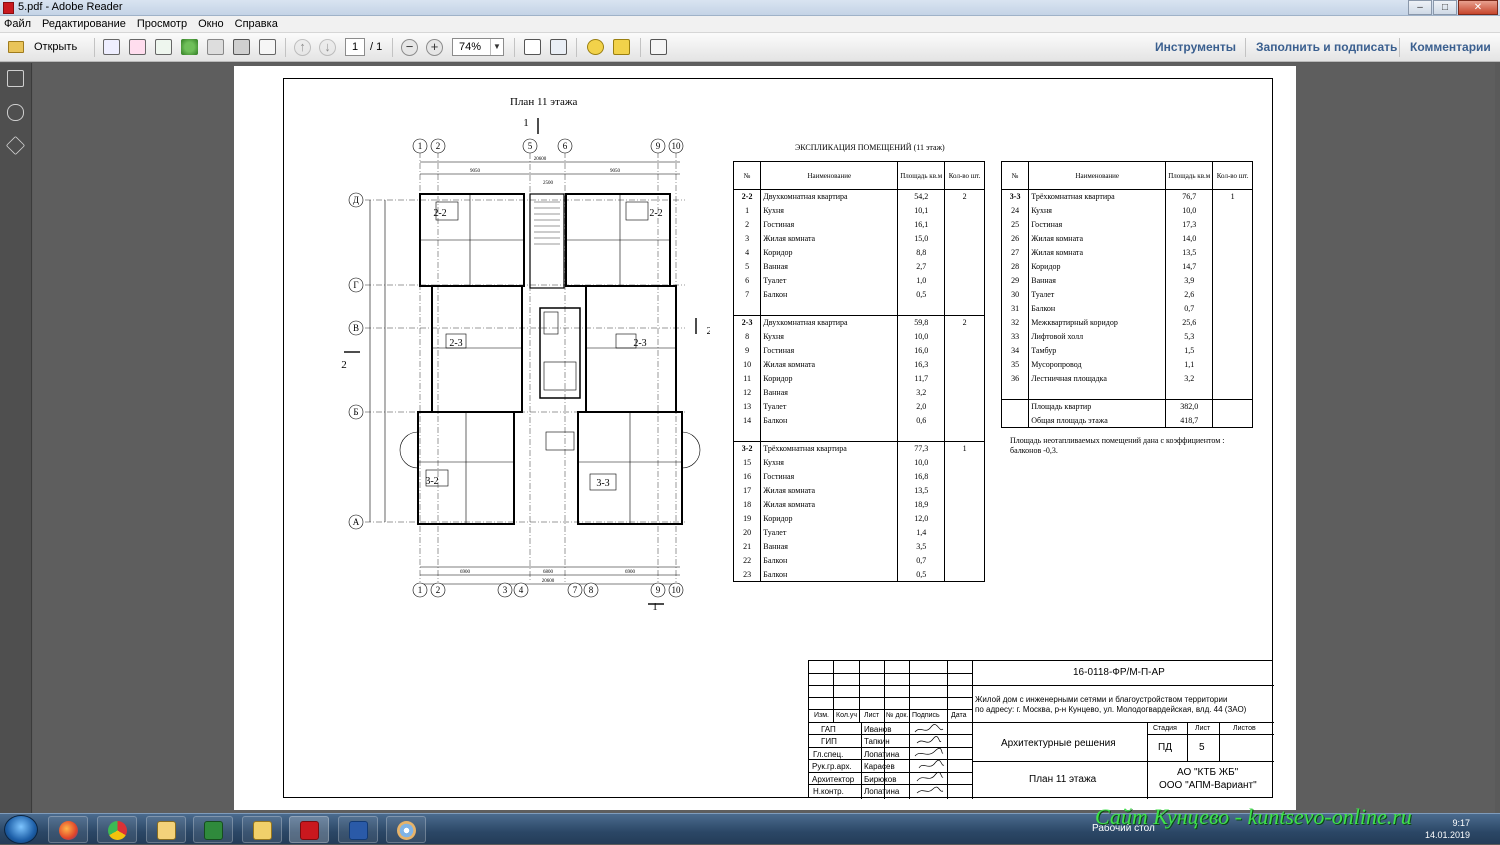 The height and width of the screenshot is (845, 1500). What do you see at coordinates (1450, 47) in the screenshot?
I see `comments-link: Комментарии` at bounding box center [1450, 47].